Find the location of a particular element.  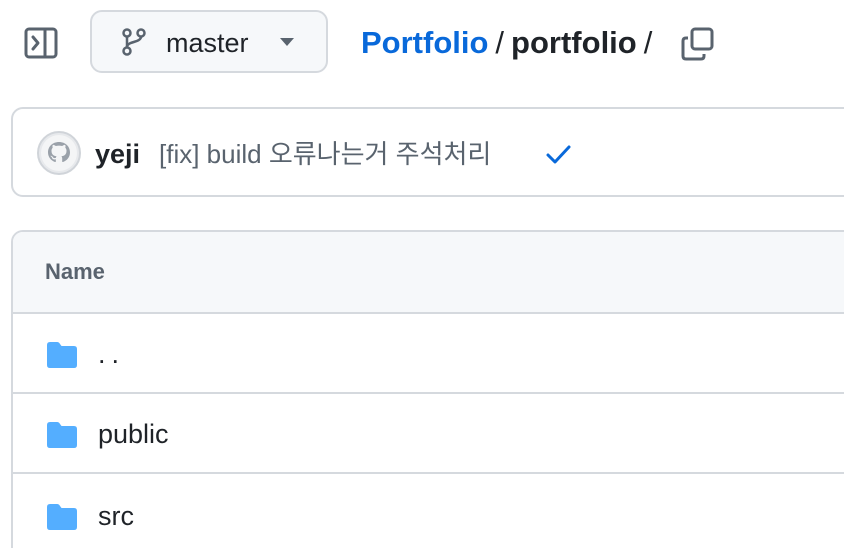

branch-selector-button: master is located at coordinates (209, 41).